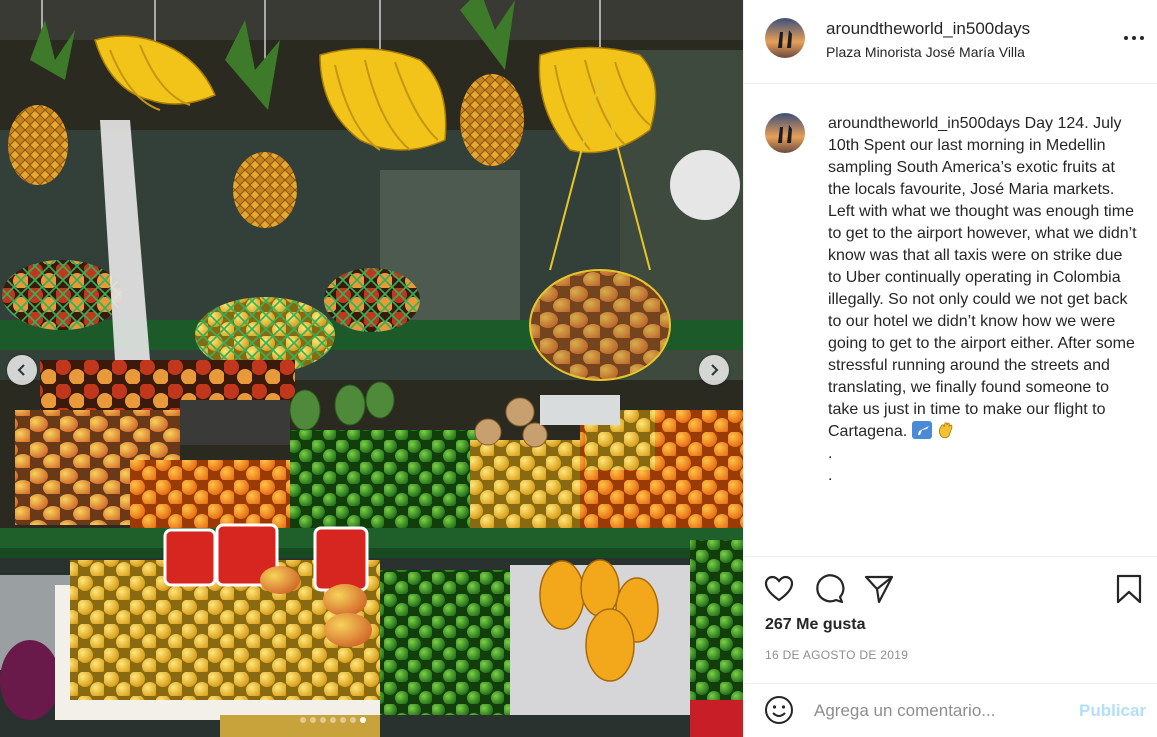 The image size is (1157, 737). What do you see at coordinates (836, 655) in the screenshot?
I see `post-date: 16 DE AGOSTO DE 2019` at bounding box center [836, 655].